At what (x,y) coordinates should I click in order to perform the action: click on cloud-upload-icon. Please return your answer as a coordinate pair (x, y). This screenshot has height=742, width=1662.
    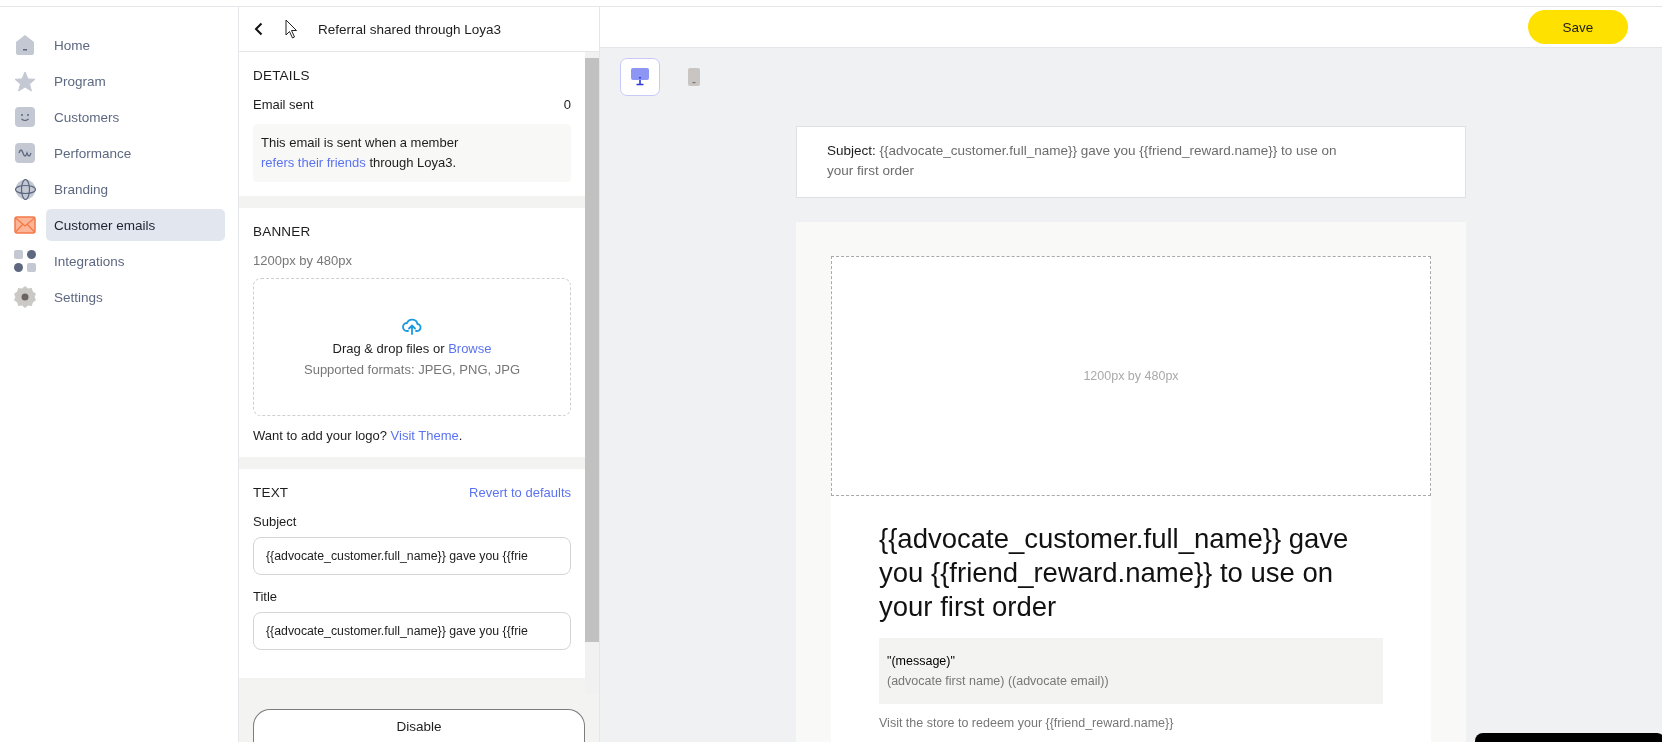
    Looking at the image, I should click on (412, 326).